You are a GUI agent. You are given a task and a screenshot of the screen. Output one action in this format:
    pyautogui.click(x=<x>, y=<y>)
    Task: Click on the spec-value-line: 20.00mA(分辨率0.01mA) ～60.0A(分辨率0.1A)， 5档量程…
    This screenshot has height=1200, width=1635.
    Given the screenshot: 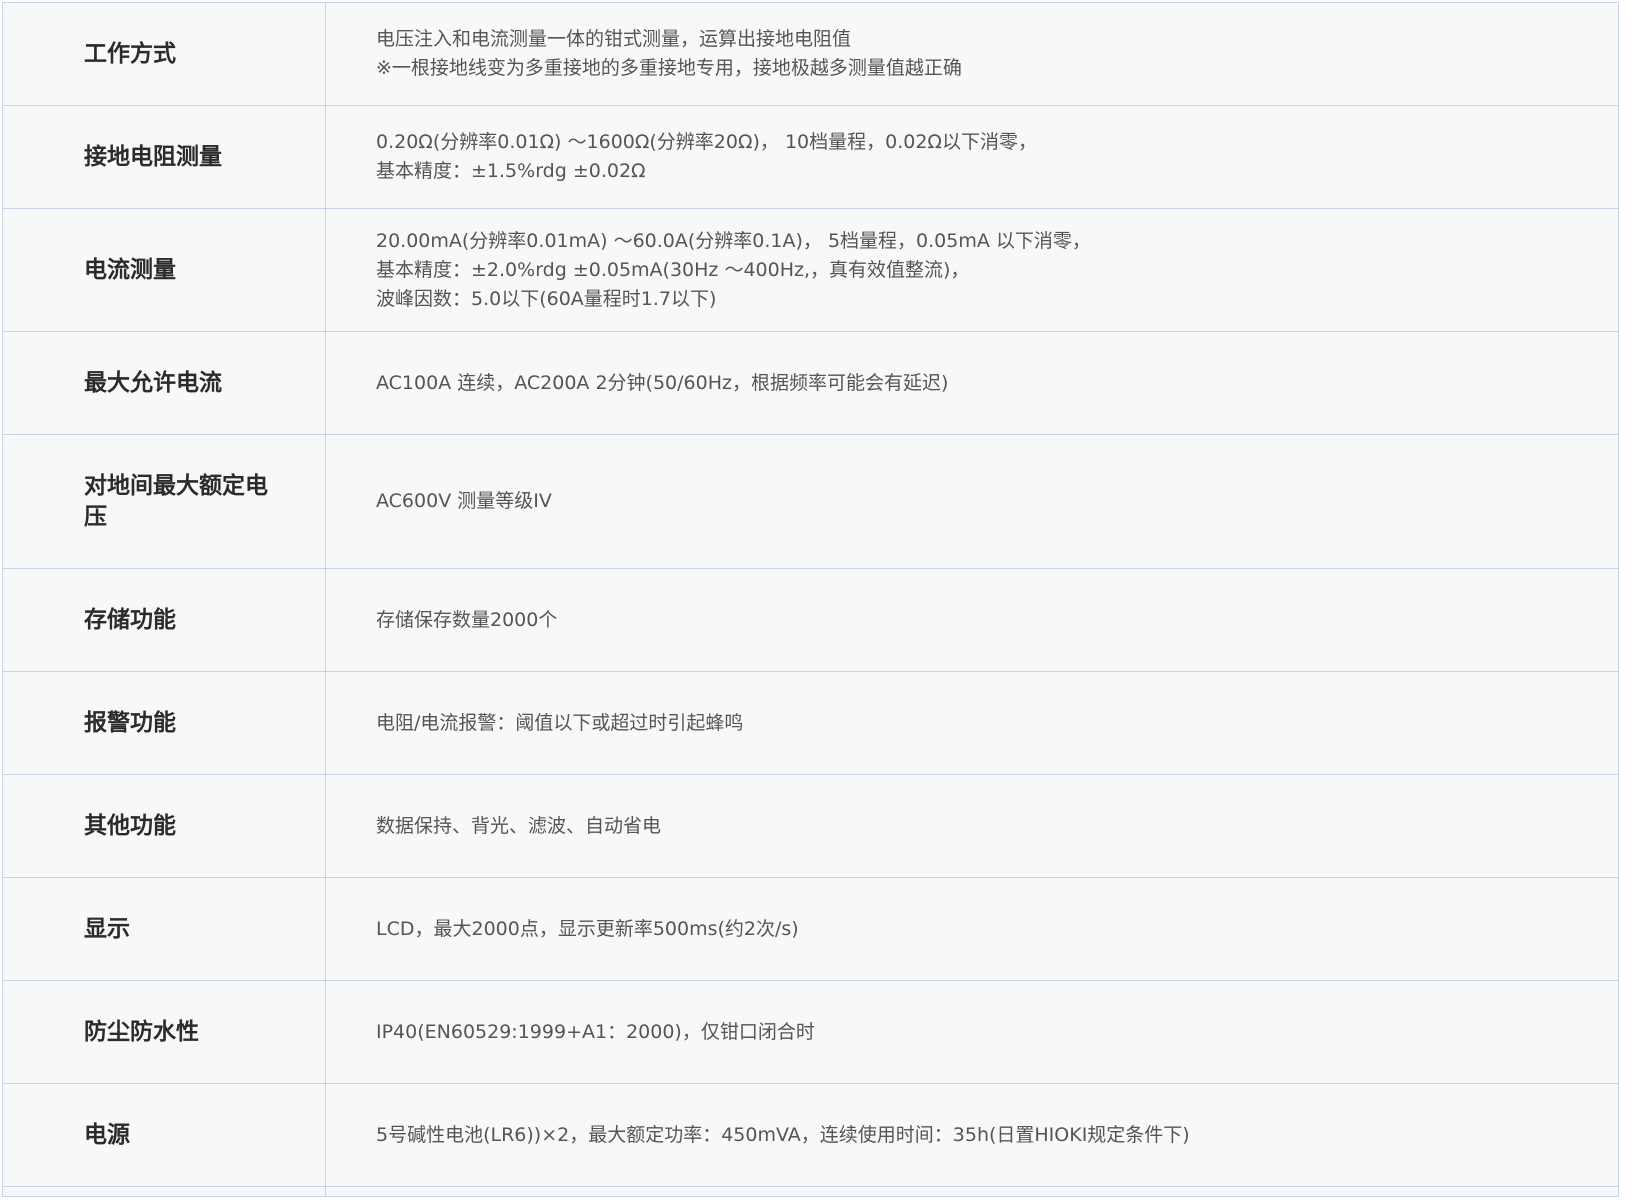 What is the action you would take?
    pyautogui.click(x=733, y=240)
    